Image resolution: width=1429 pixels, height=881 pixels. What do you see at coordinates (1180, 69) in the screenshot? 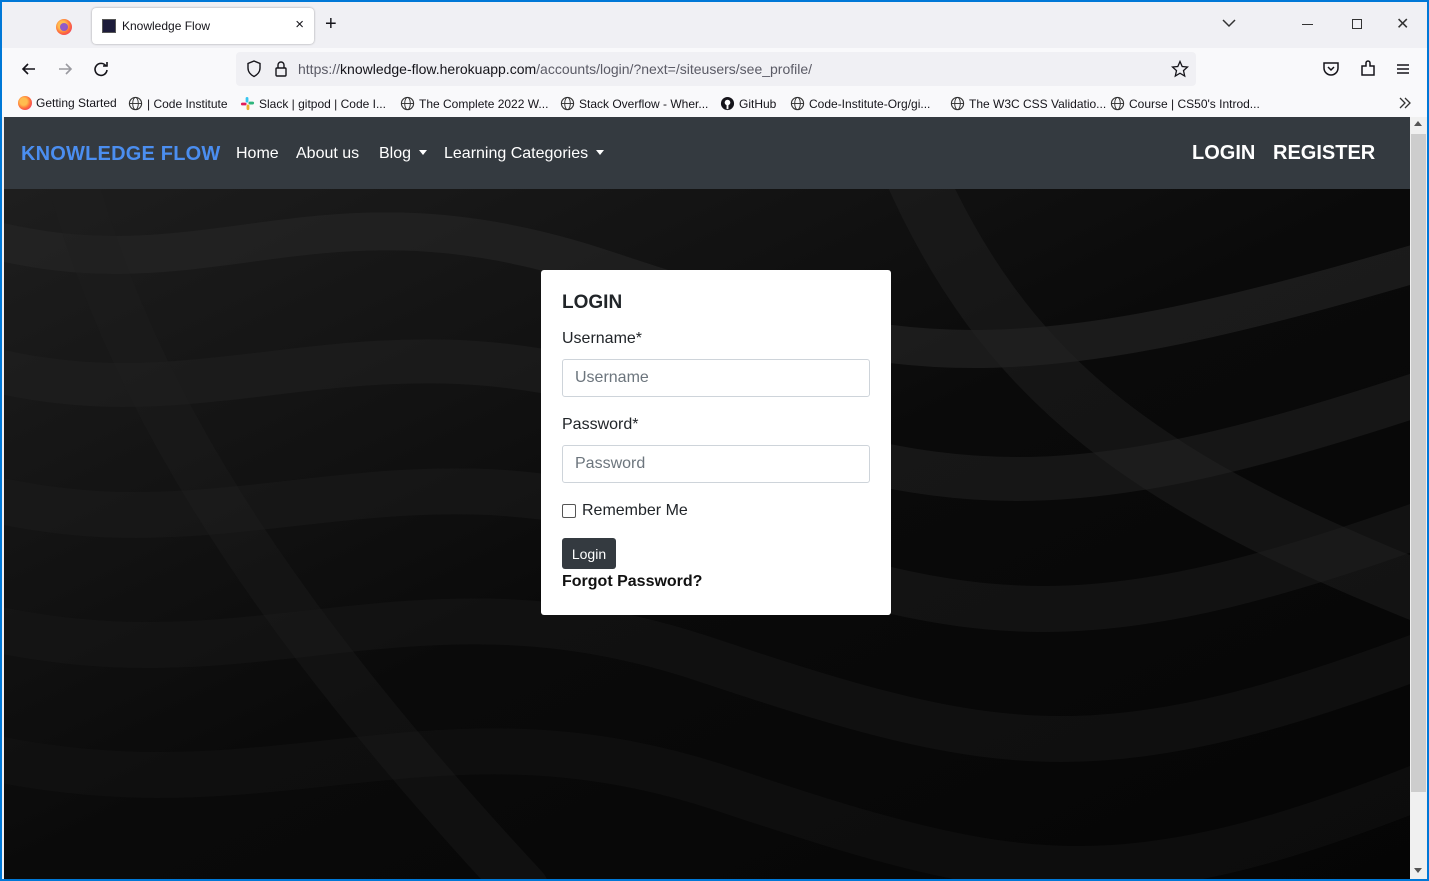
I see `bookmark-star-icon` at bounding box center [1180, 69].